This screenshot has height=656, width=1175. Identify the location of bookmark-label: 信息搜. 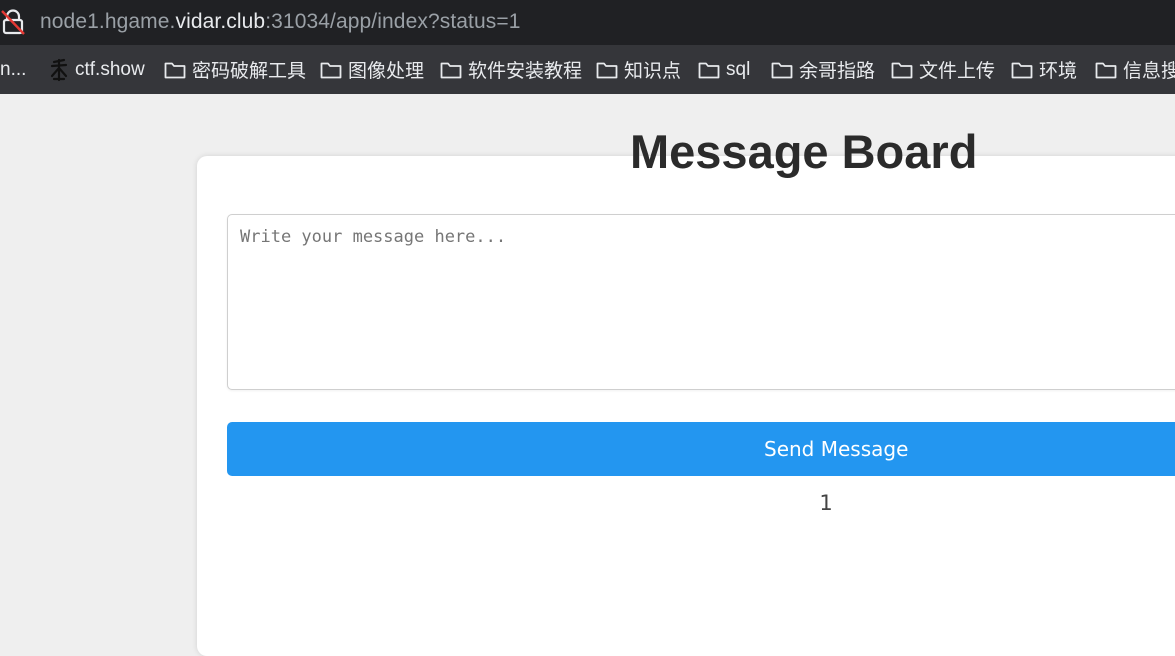
(1149, 71).